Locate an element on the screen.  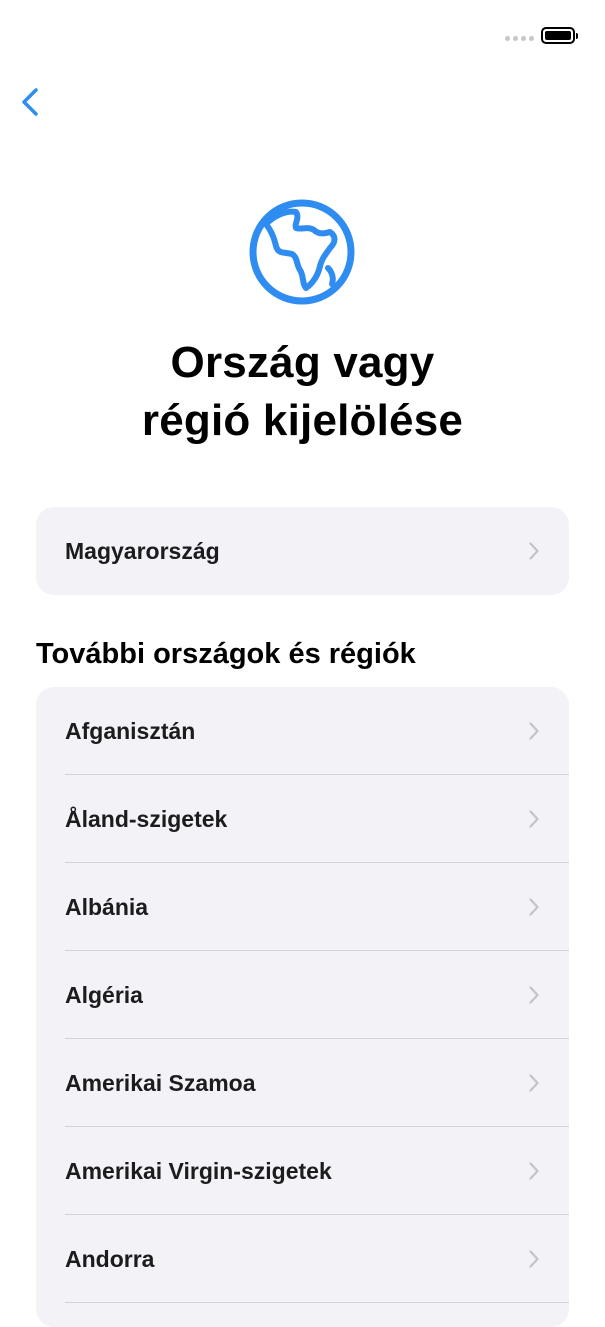
country-label: Amerikai Szamoa is located at coordinates (160, 1083).